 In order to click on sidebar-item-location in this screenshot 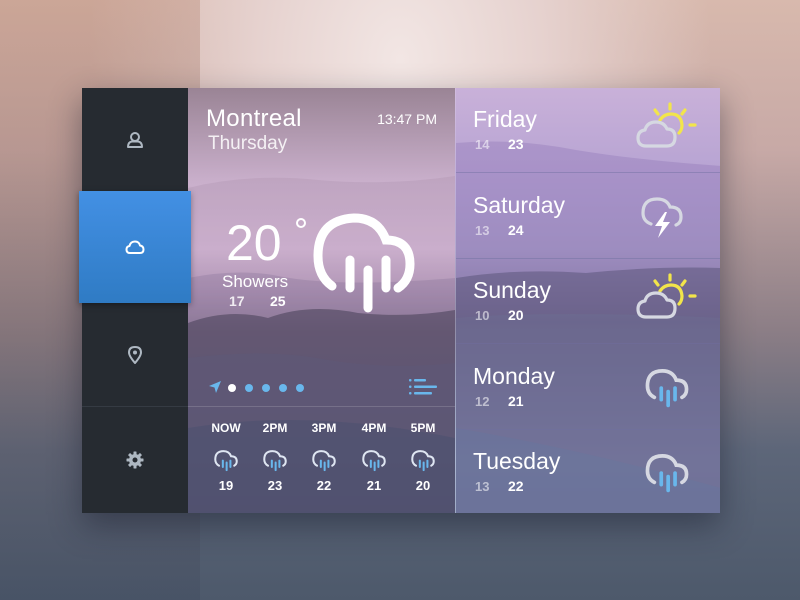, I will do `click(135, 354)`.